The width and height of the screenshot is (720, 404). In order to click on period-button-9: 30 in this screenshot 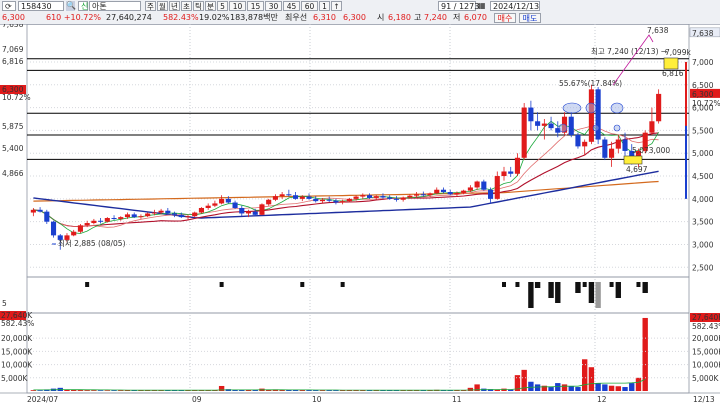, I will do `click(273, 6)`.